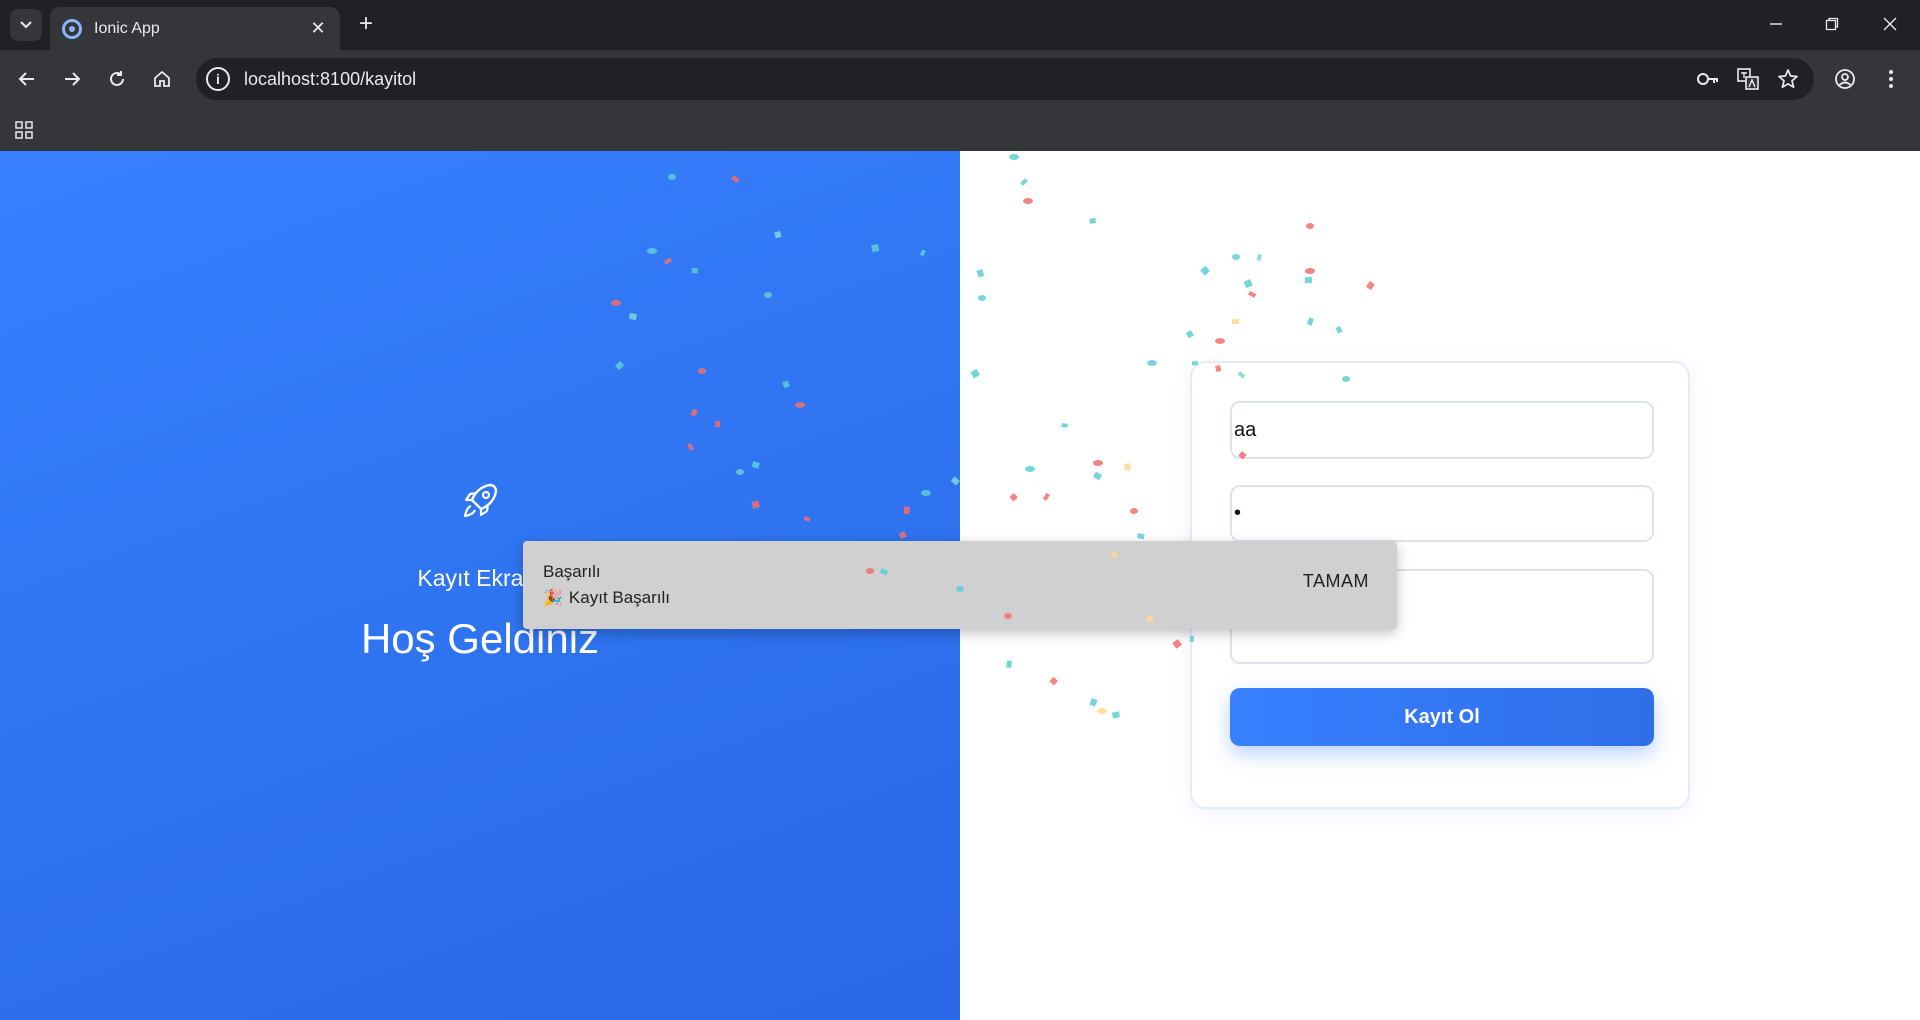 The width and height of the screenshot is (1920, 1020). I want to click on toast-header: Başarılı, so click(572, 571).